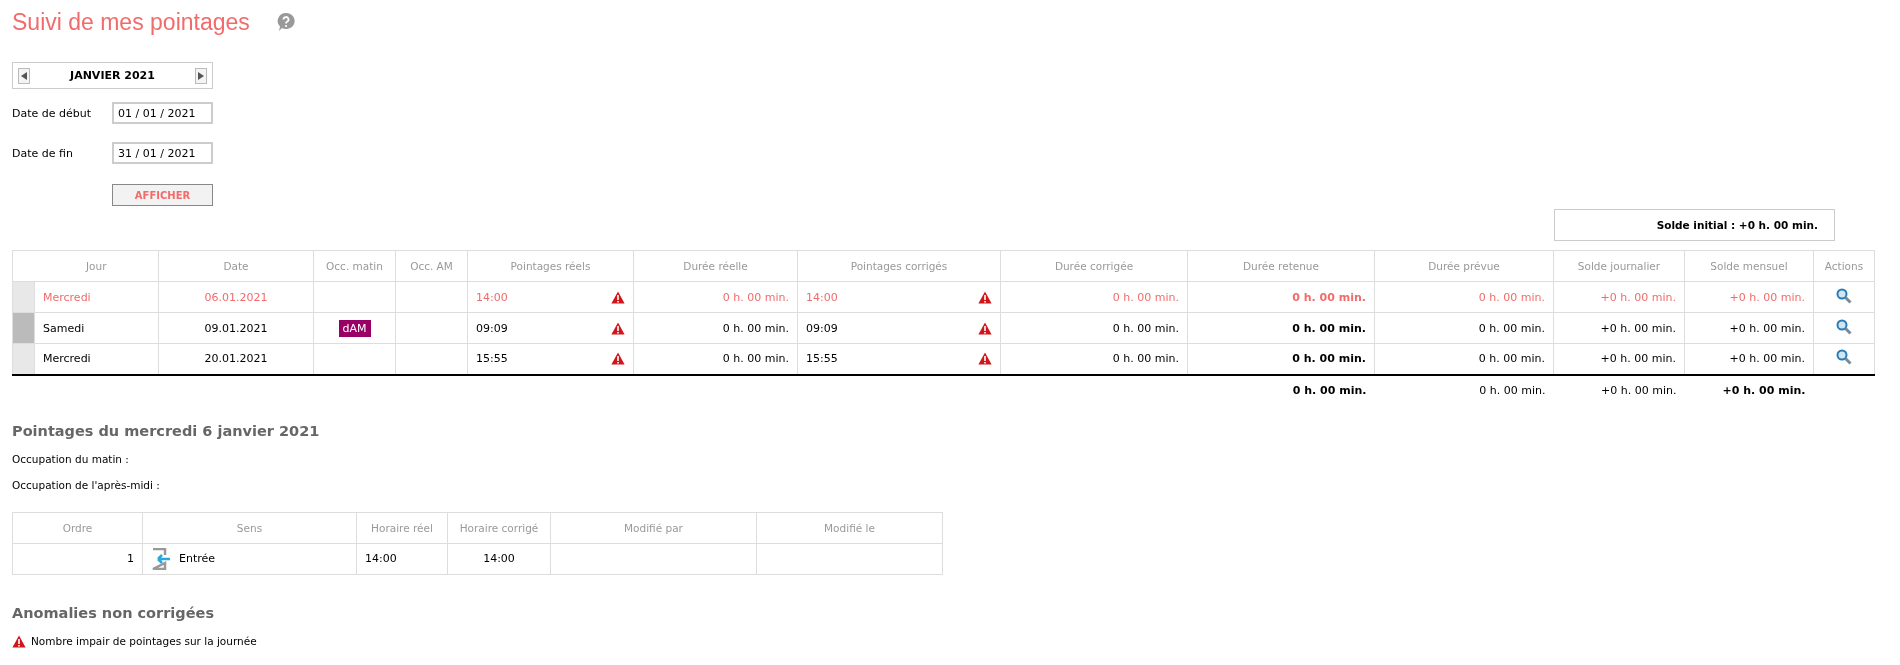  What do you see at coordinates (236, 328) in the screenshot?
I see `table-cell: 09.01.2021` at bounding box center [236, 328].